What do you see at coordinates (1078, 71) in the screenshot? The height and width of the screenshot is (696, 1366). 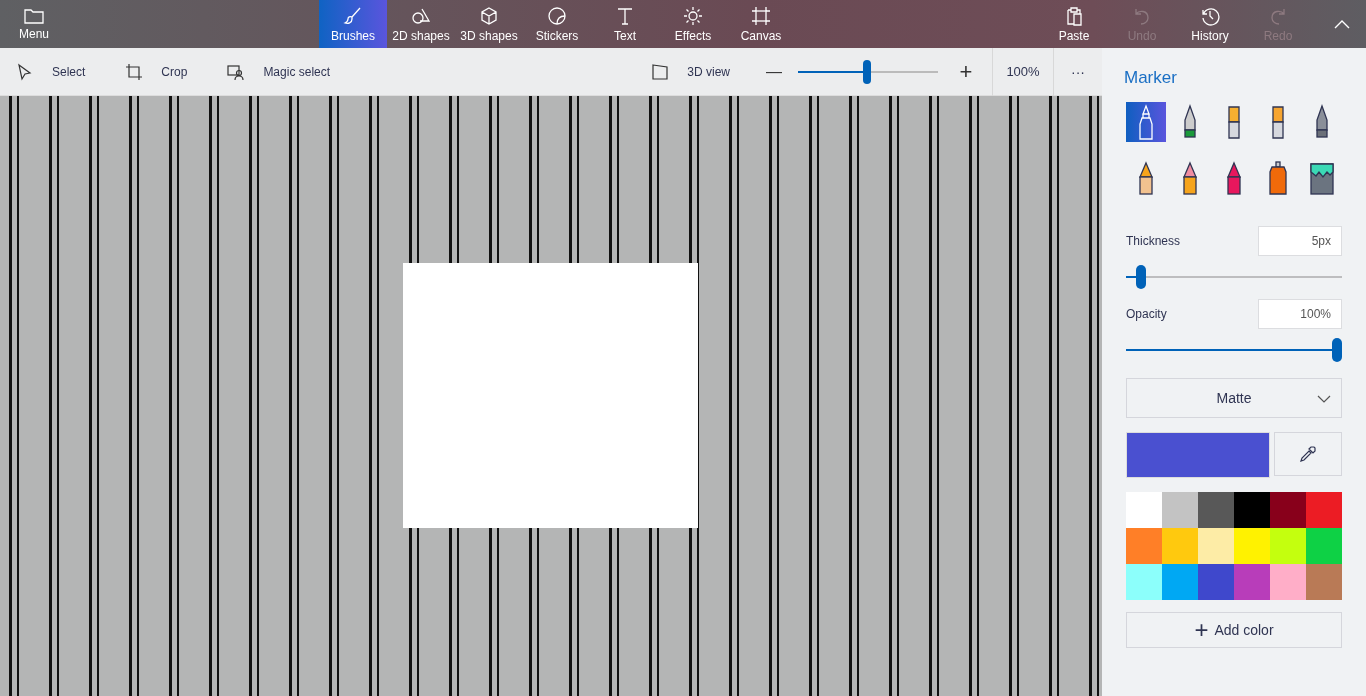 I see `more-button: ···` at bounding box center [1078, 71].